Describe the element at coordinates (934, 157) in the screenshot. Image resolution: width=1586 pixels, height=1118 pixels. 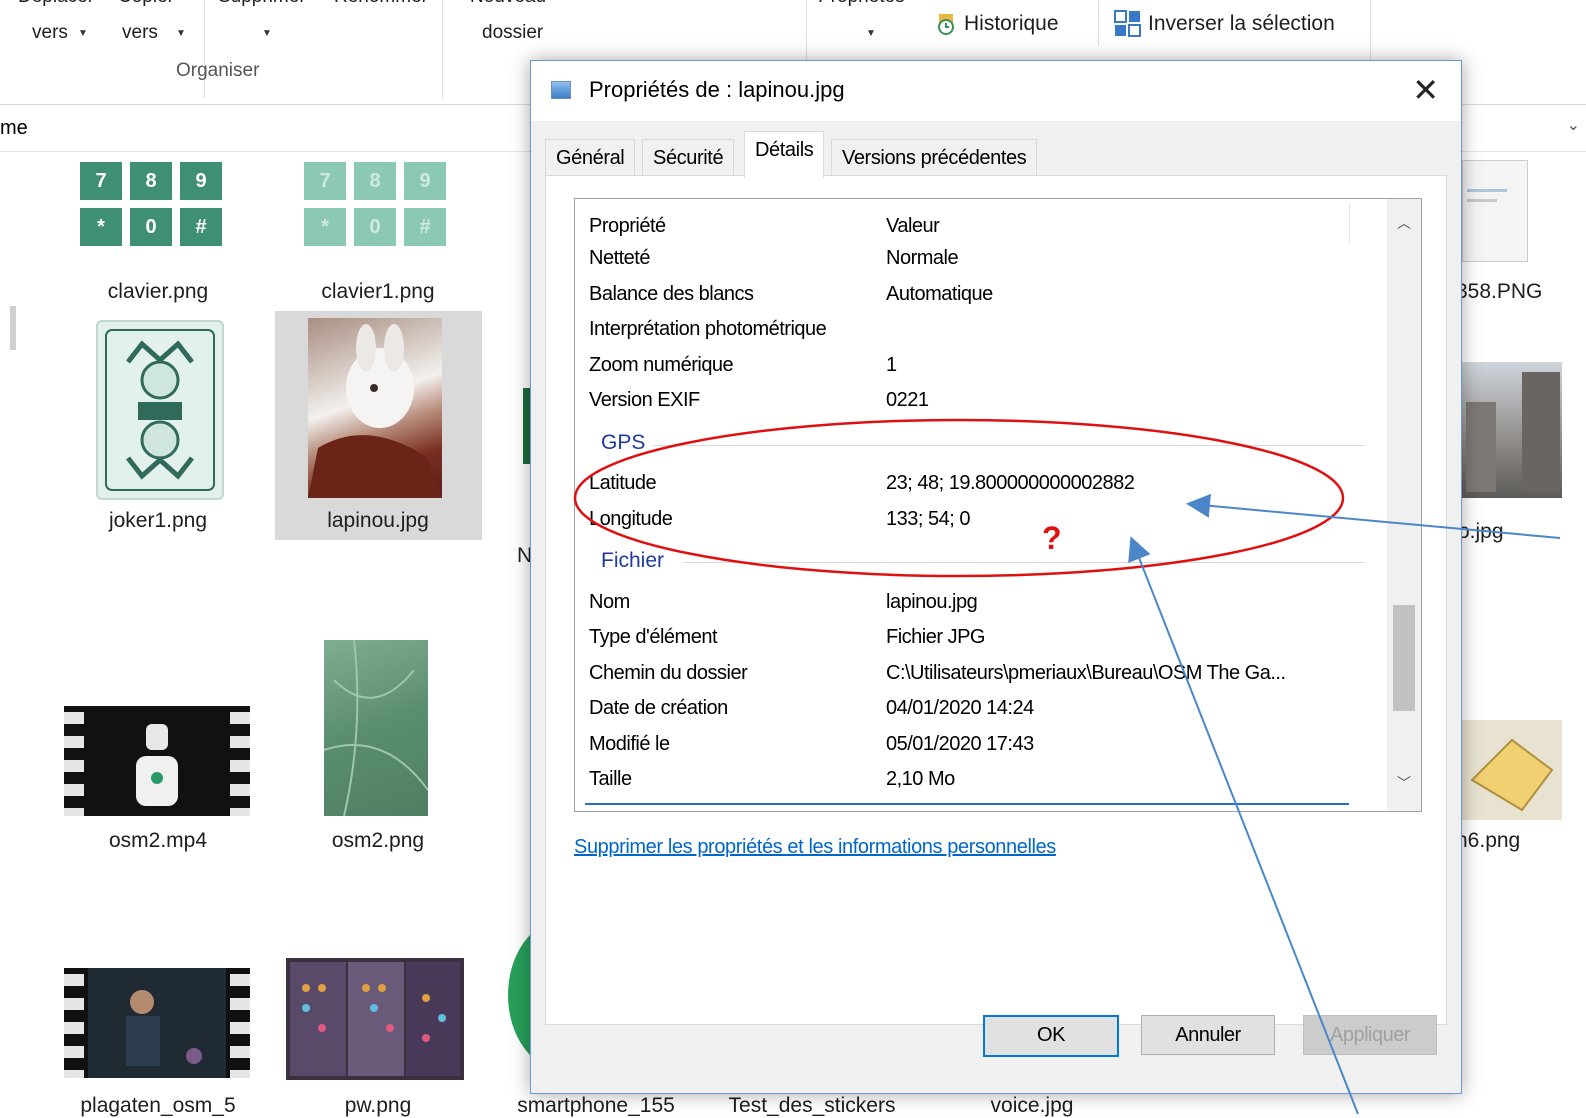
I see `tab-previous-versions: Versions précédentes` at that location.